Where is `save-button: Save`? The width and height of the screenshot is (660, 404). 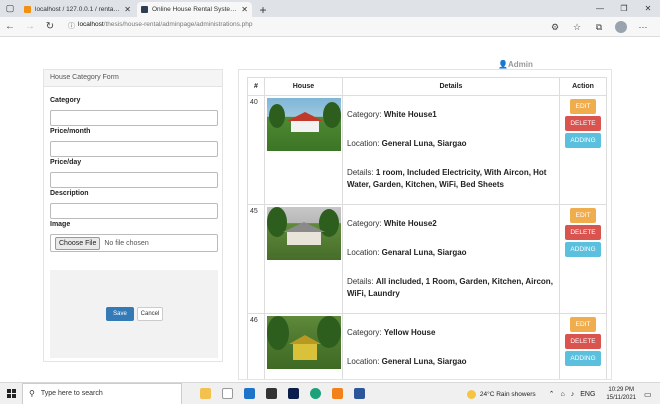 save-button: Save is located at coordinates (120, 314).